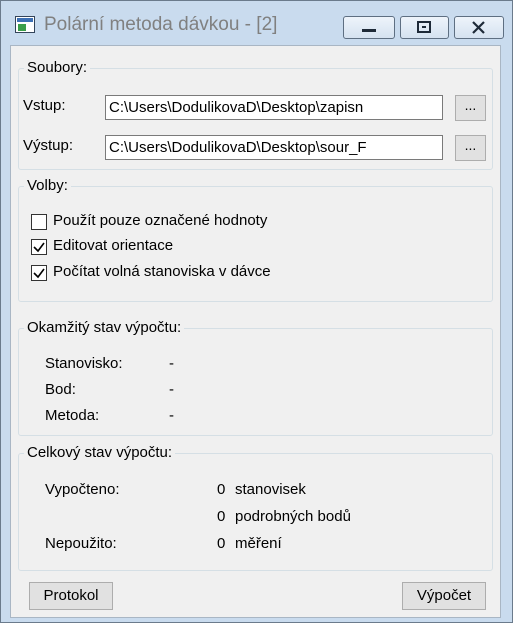 The image size is (513, 623). I want to click on unused-unit: měření, so click(258, 543).